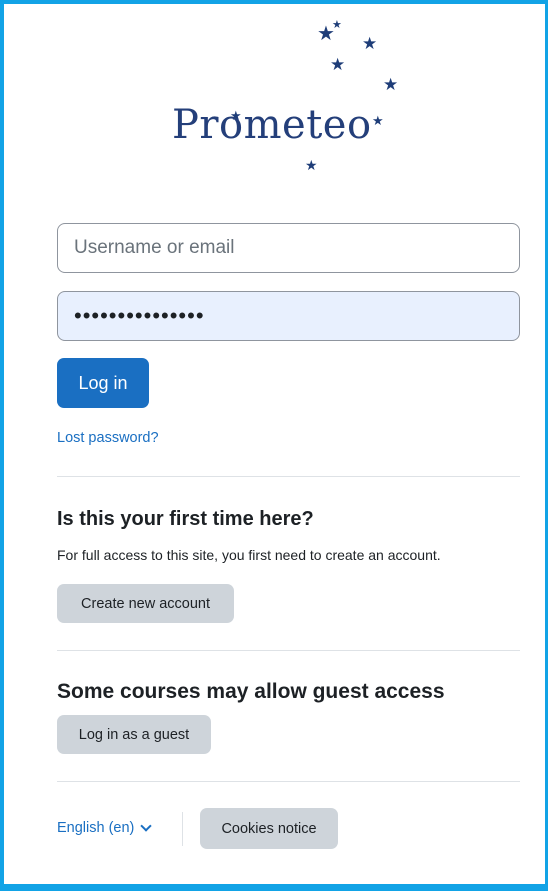 Image resolution: width=548 pixels, height=891 pixels. I want to click on cookies-notice-button: Cookies notice, so click(269, 828).